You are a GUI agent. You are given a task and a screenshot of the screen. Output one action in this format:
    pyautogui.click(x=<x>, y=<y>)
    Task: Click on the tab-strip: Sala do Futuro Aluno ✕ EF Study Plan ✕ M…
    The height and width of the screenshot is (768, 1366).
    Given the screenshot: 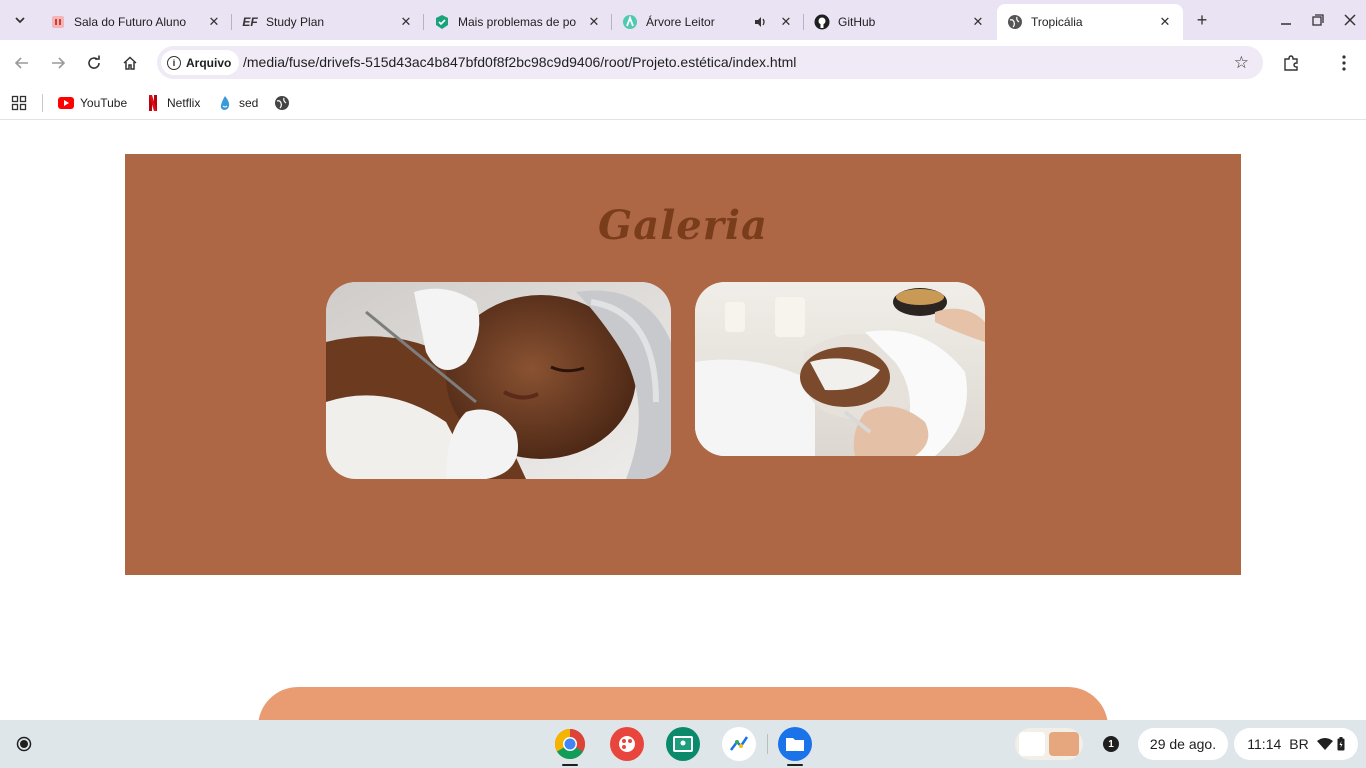 What is the action you would take?
    pyautogui.click(x=683, y=20)
    